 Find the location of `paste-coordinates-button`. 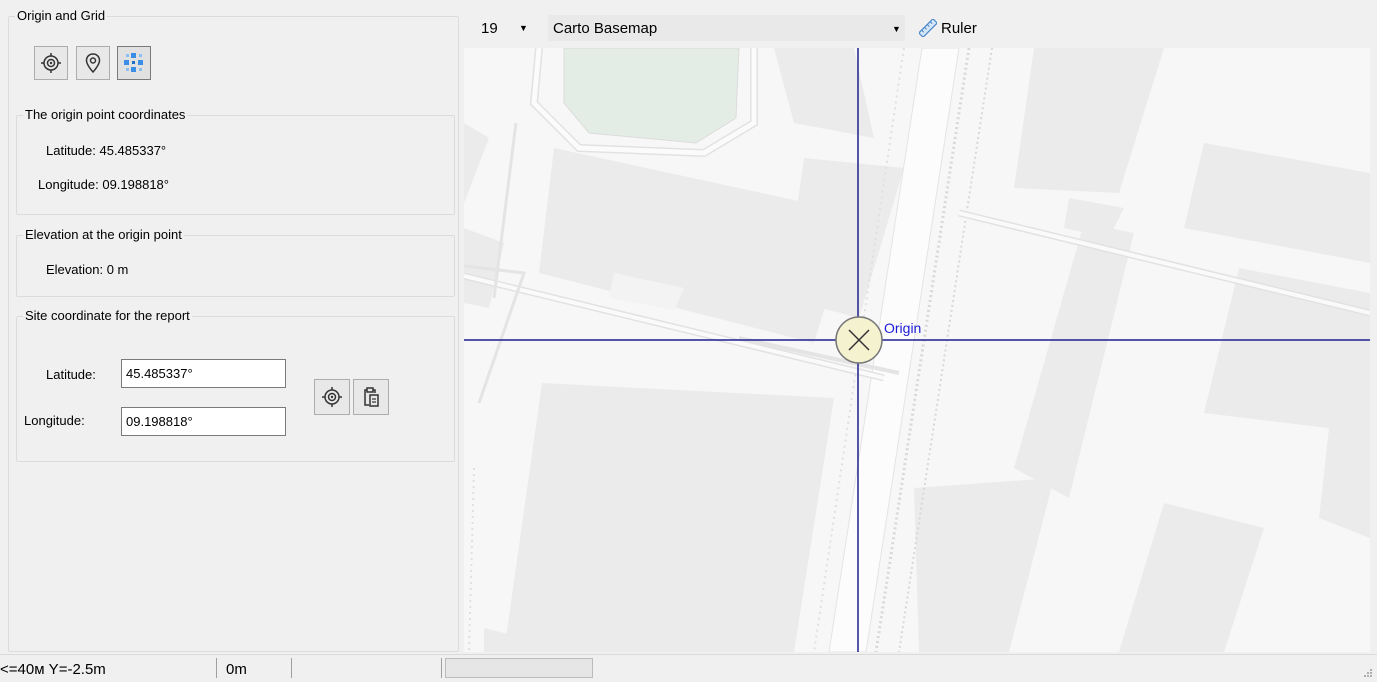

paste-coordinates-button is located at coordinates (371, 397).